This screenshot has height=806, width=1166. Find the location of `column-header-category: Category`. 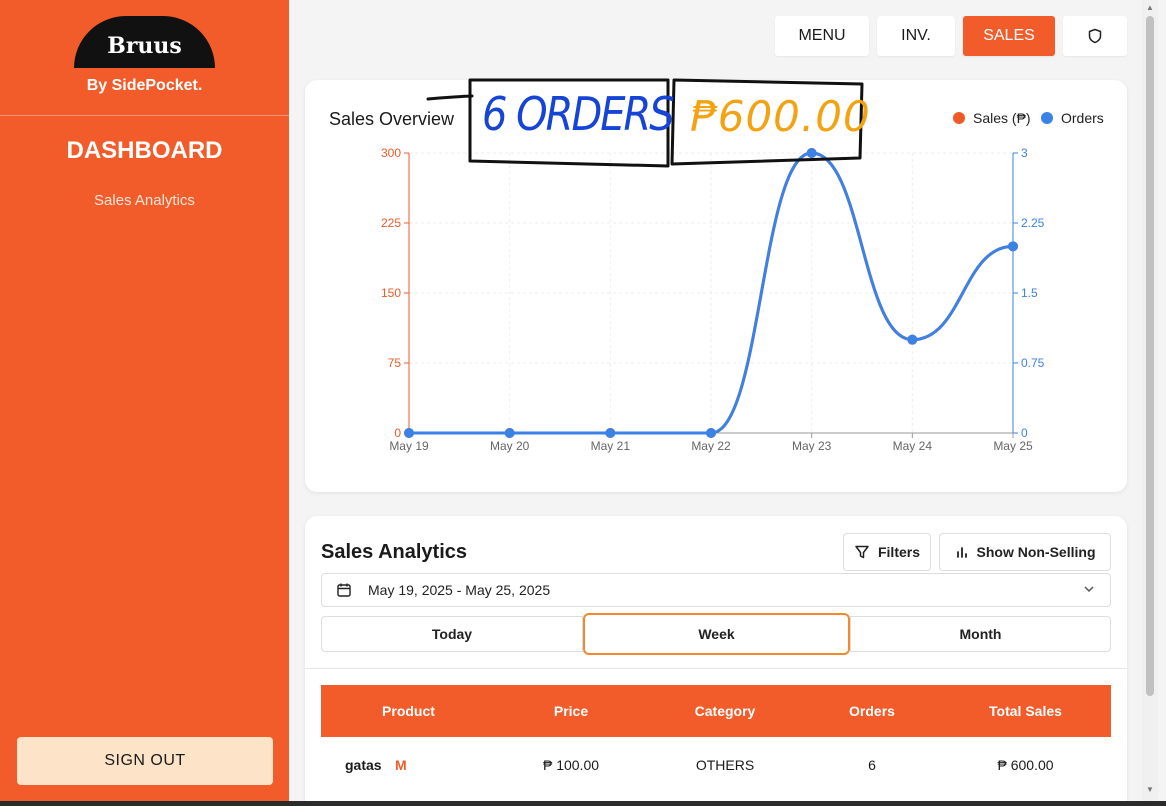

column-header-category: Category is located at coordinates (725, 711).